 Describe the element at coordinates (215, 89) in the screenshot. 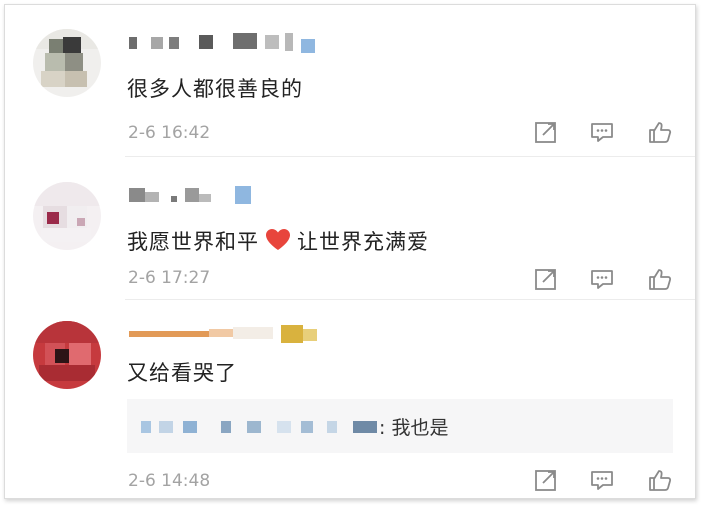

I see `comment-text: 很多人都很善良的` at that location.